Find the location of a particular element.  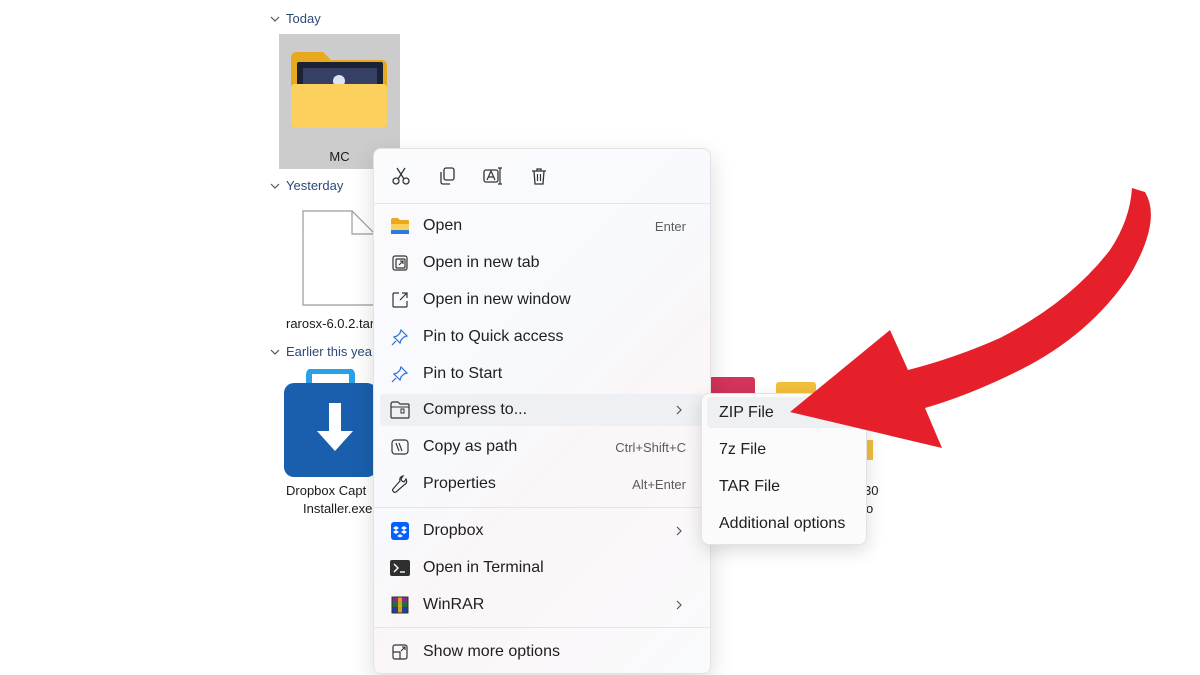

delete-button is located at coordinates (539, 176).